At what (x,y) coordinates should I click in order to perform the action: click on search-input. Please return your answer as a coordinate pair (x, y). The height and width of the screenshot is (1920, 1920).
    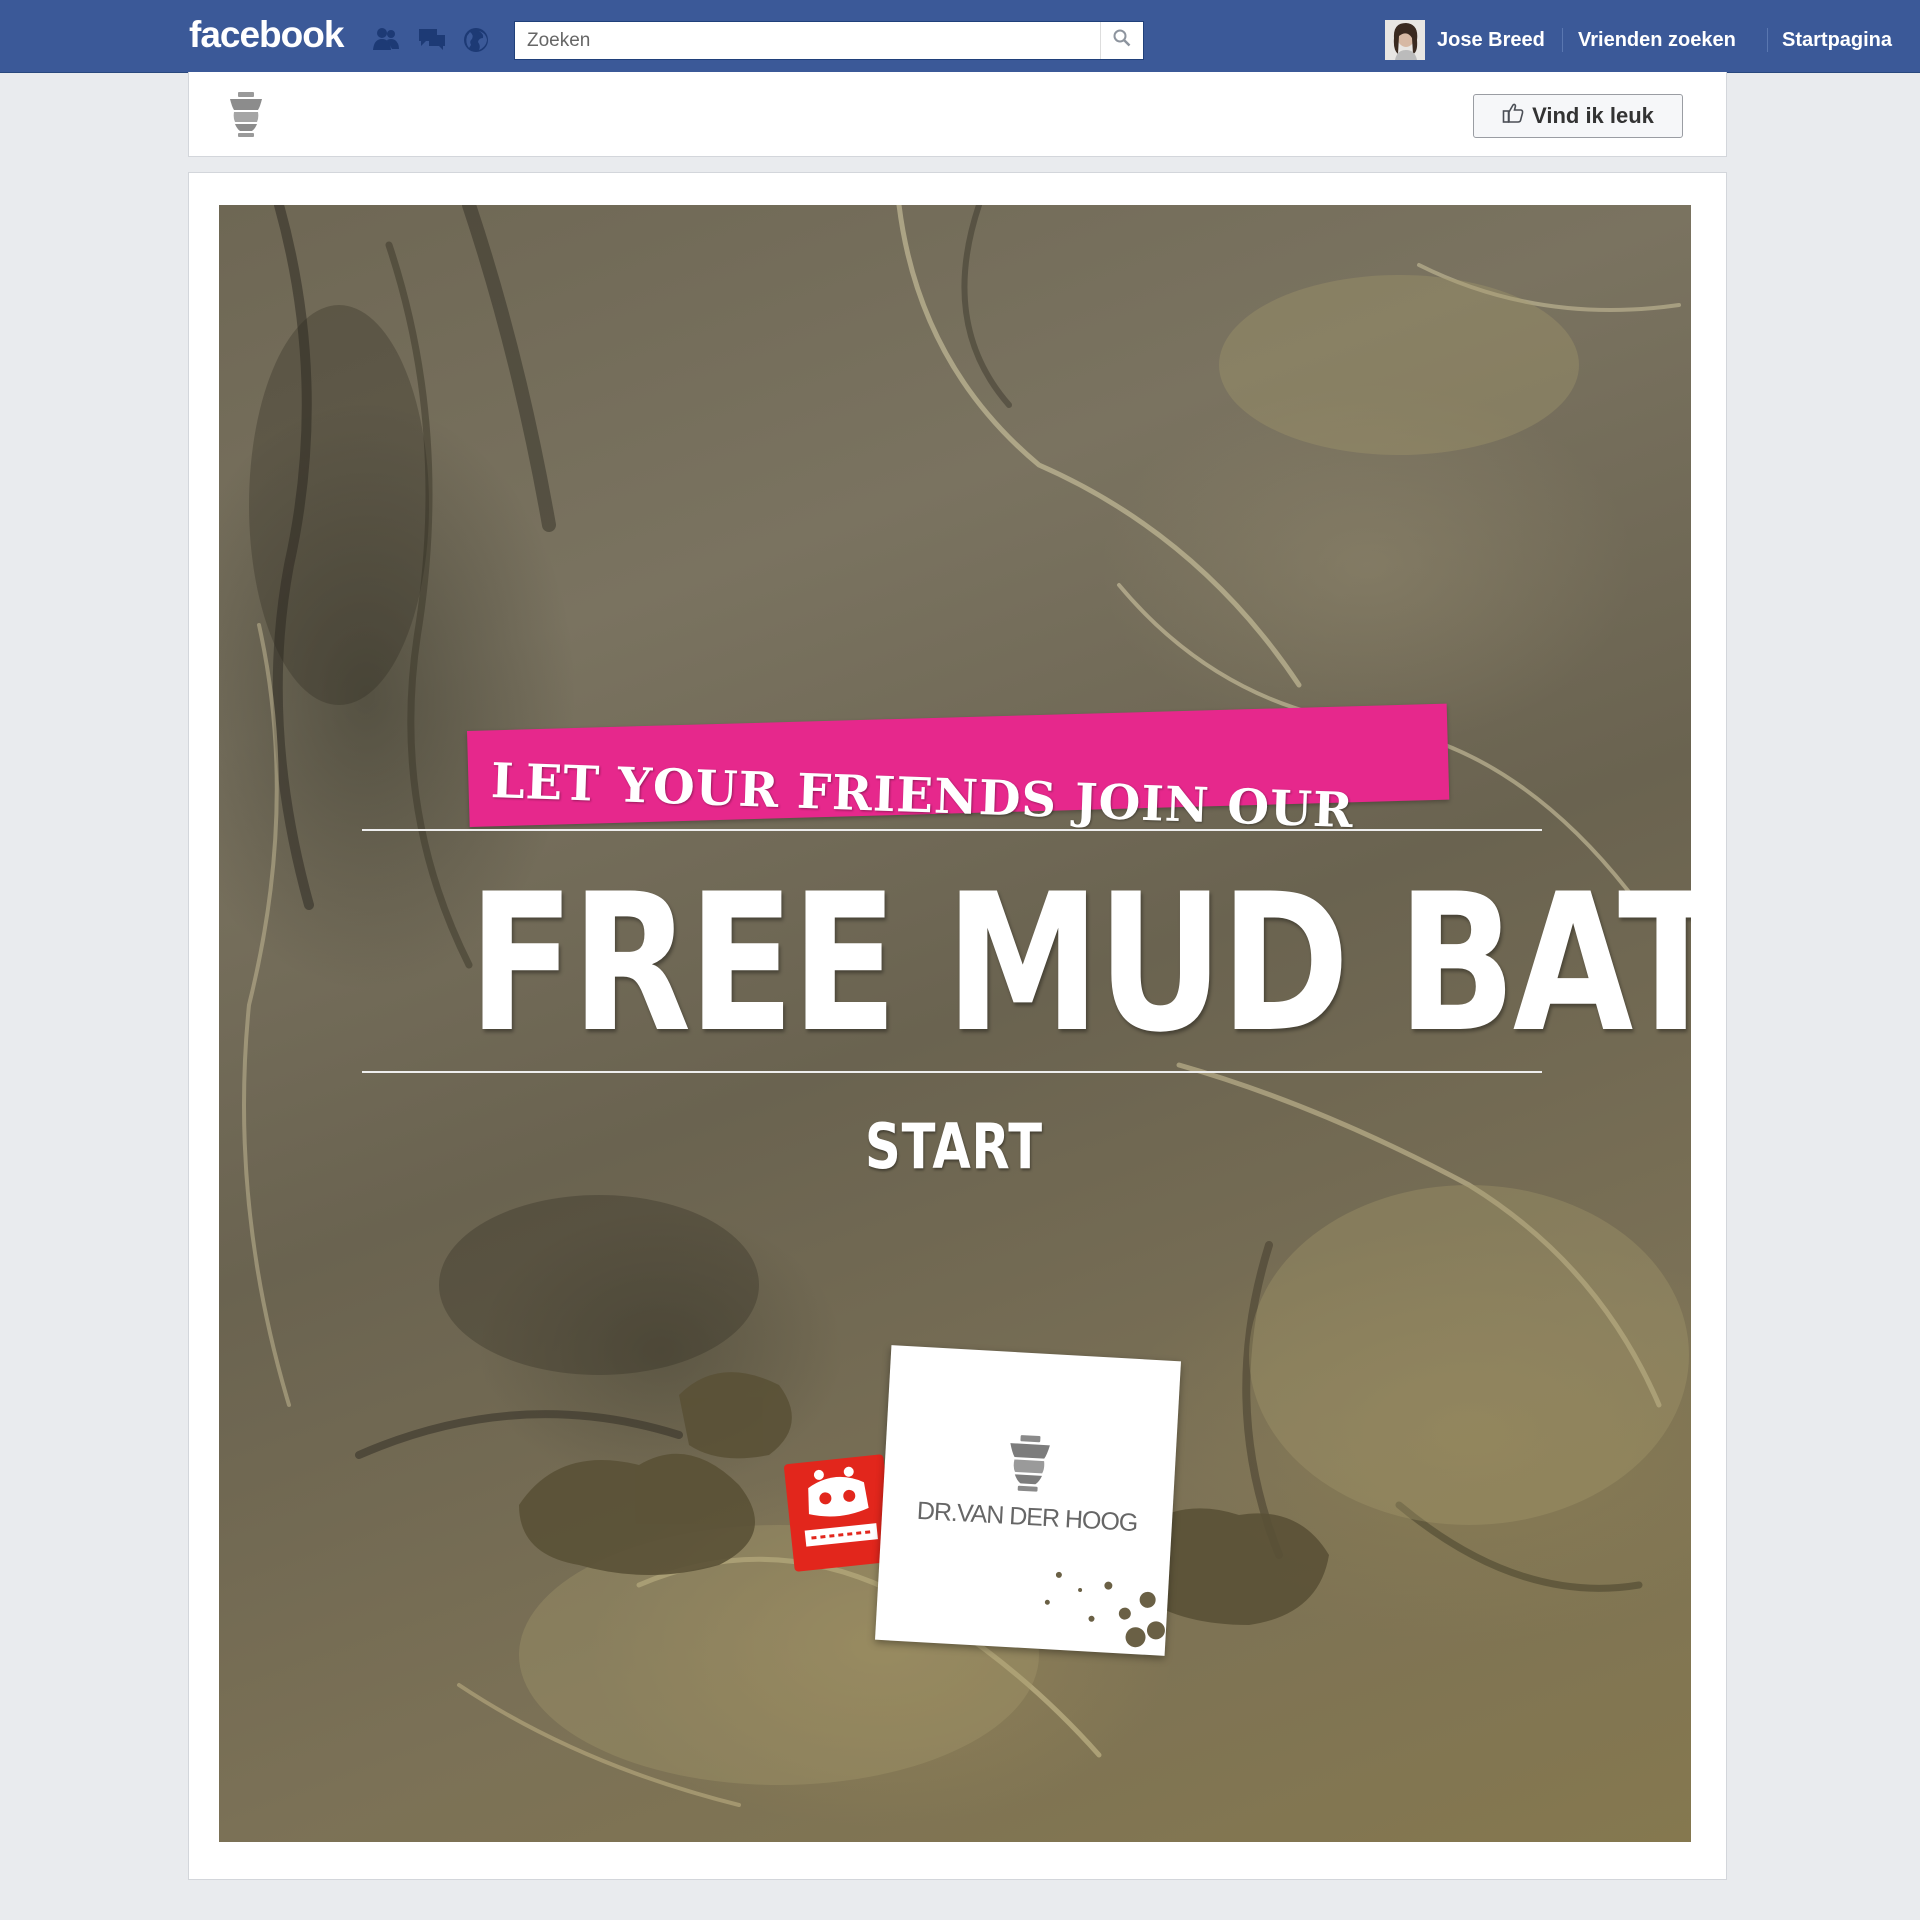
    Looking at the image, I should click on (807, 40).